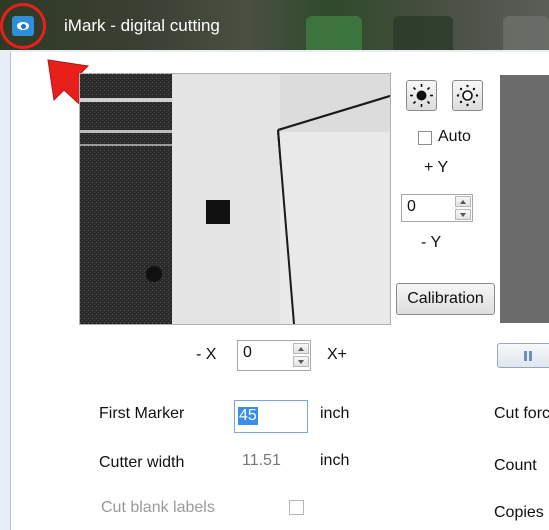 The height and width of the screenshot is (530, 549). Describe the element at coordinates (524, 199) in the screenshot. I see `preview-panel-right` at that location.